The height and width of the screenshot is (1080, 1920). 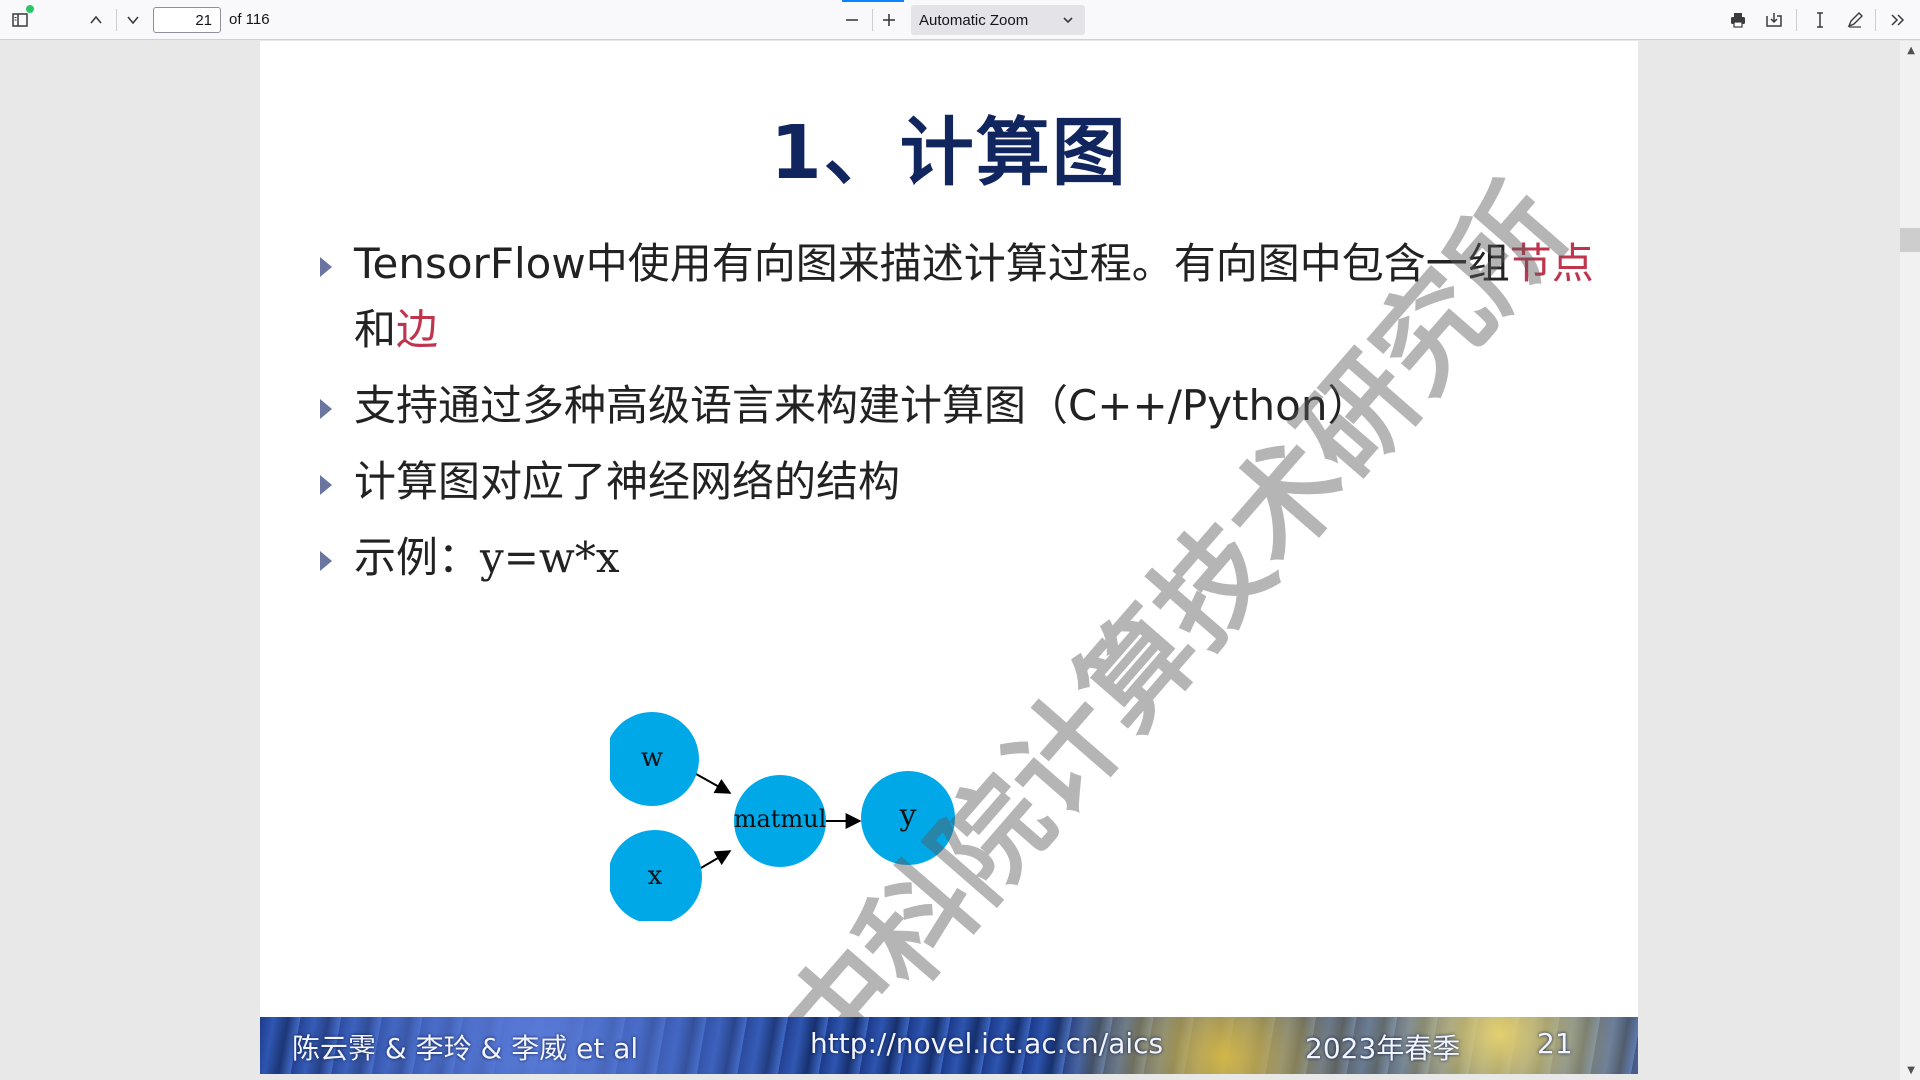 What do you see at coordinates (889, 20) in the screenshot?
I see `zoom-in-icon` at bounding box center [889, 20].